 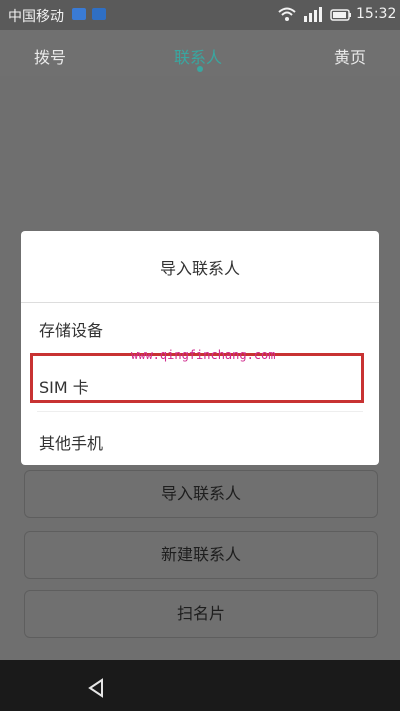 I want to click on watermark-text: www.qingfinchang.com, so click(x=203, y=355).